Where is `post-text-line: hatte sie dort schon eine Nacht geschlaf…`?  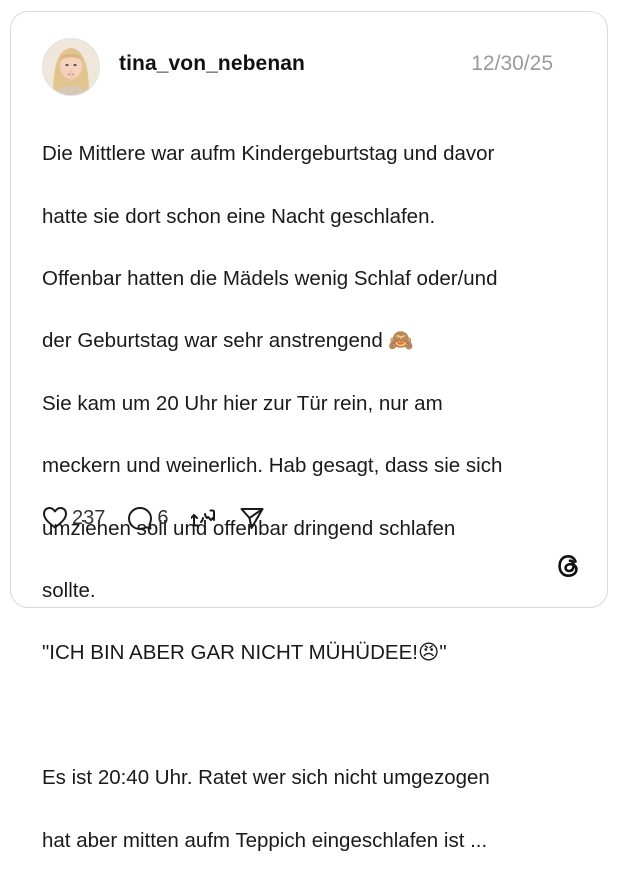 post-text-line: hatte sie dort schon eine Nacht geschlaf… is located at coordinates (239, 216).